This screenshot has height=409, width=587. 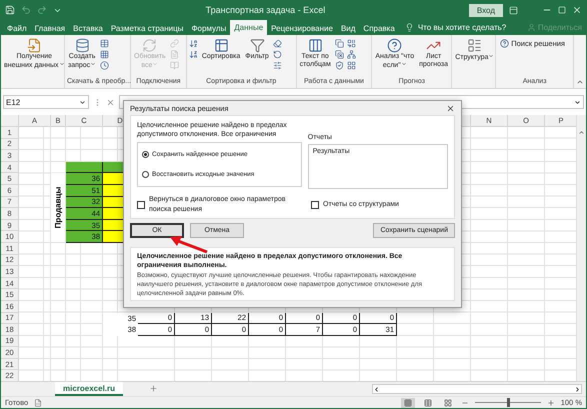 What do you see at coordinates (221, 45) in the screenshot?
I see `sort-table-icon` at bounding box center [221, 45].